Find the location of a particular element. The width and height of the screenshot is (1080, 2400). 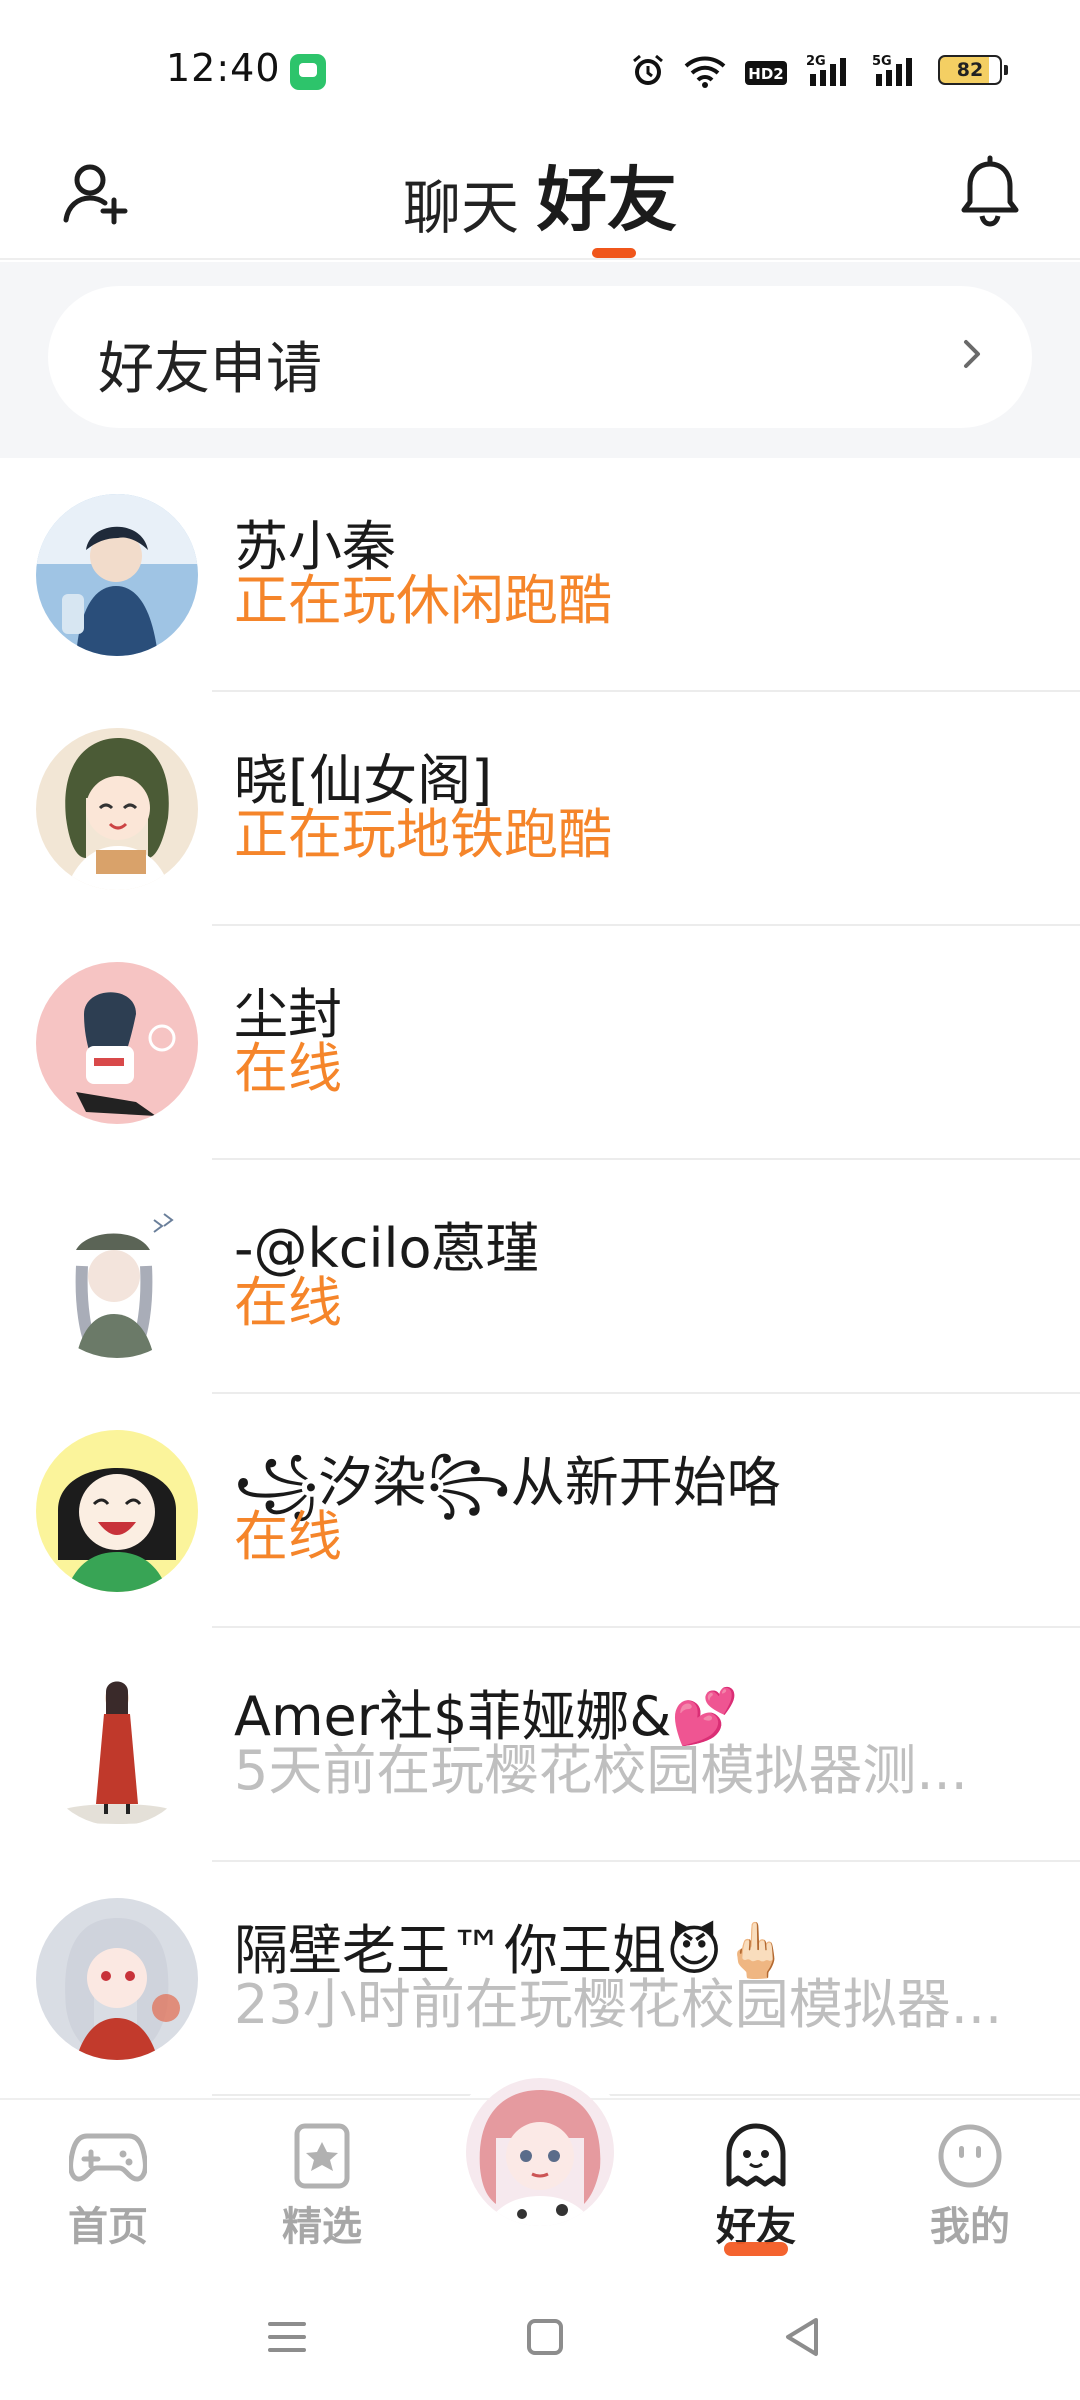

friend-row: ꧁汐染꧂从新开始咯 在线 is located at coordinates (540, 1511).